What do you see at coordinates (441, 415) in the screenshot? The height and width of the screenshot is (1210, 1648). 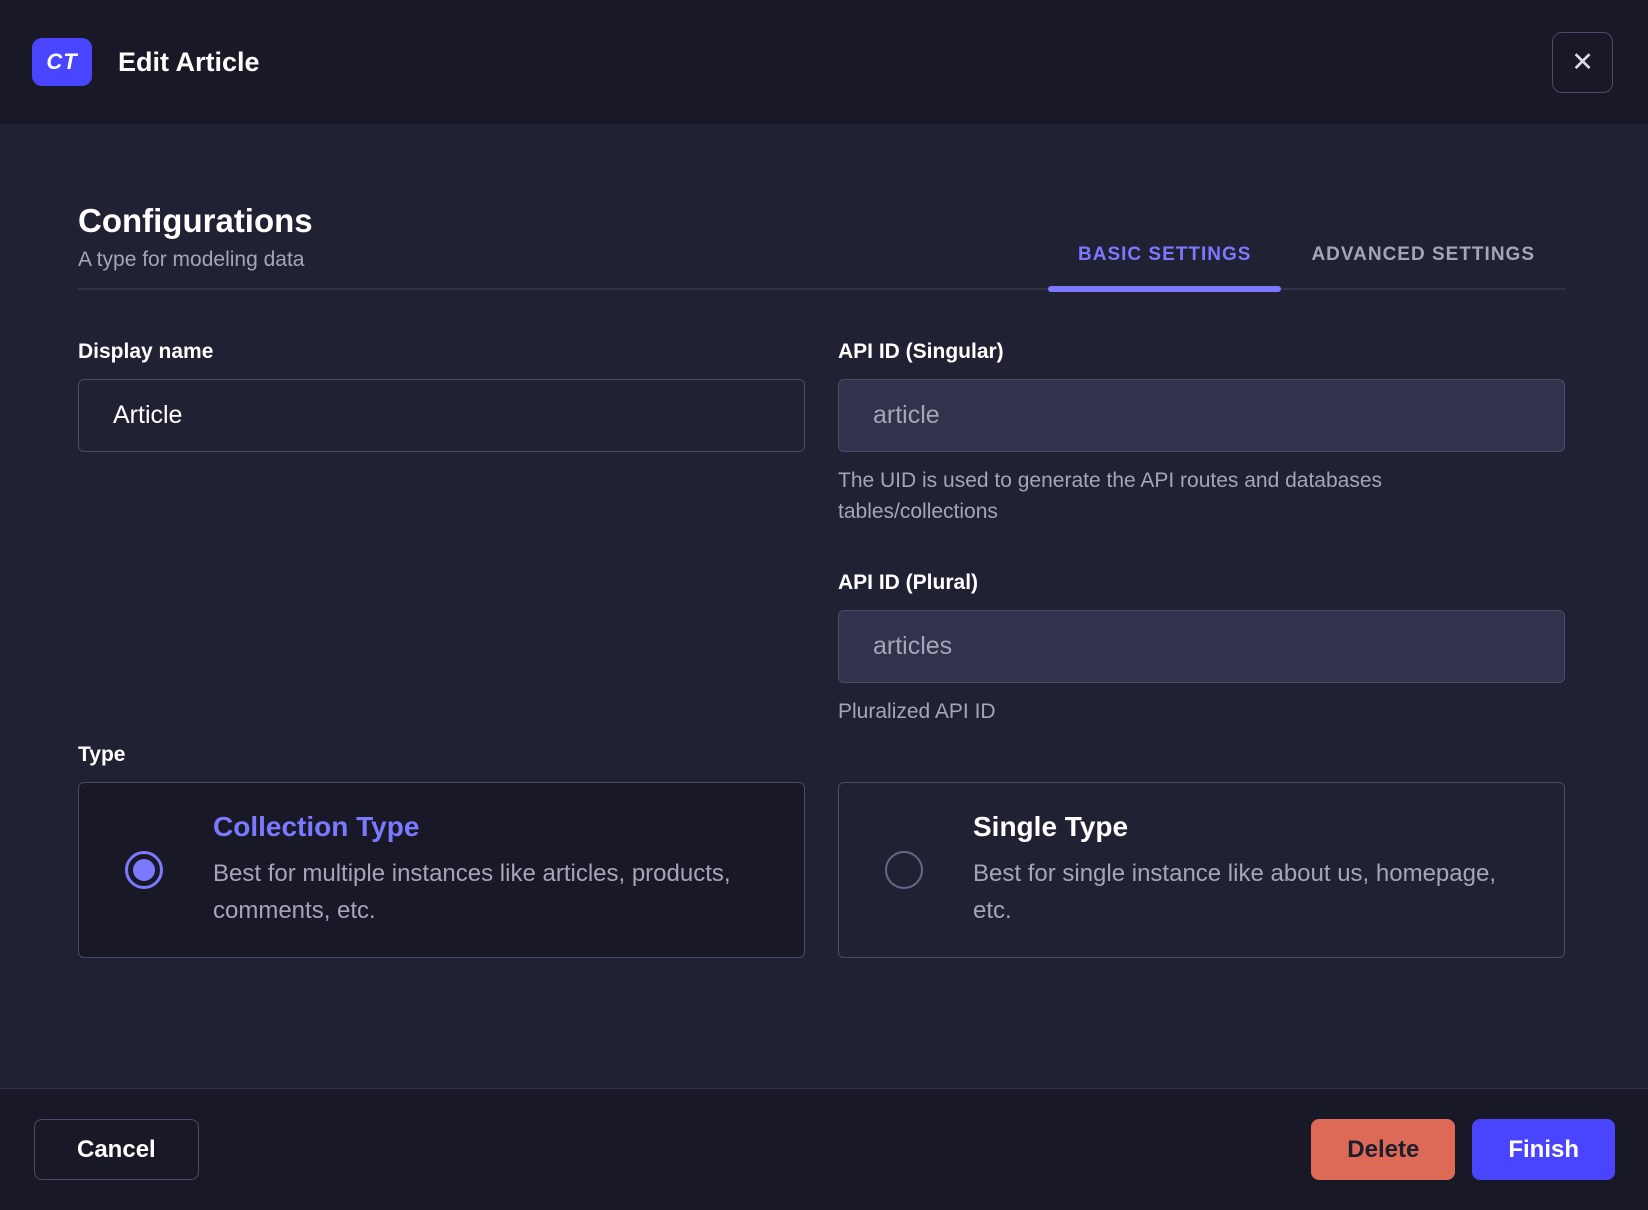 I see `display-name-input` at bounding box center [441, 415].